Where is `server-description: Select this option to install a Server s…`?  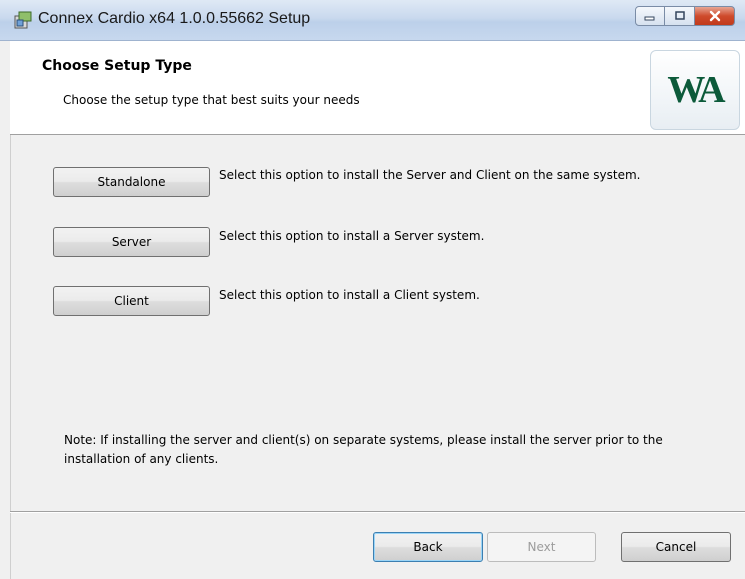 server-description: Select this option to install a Server s… is located at coordinates (352, 236).